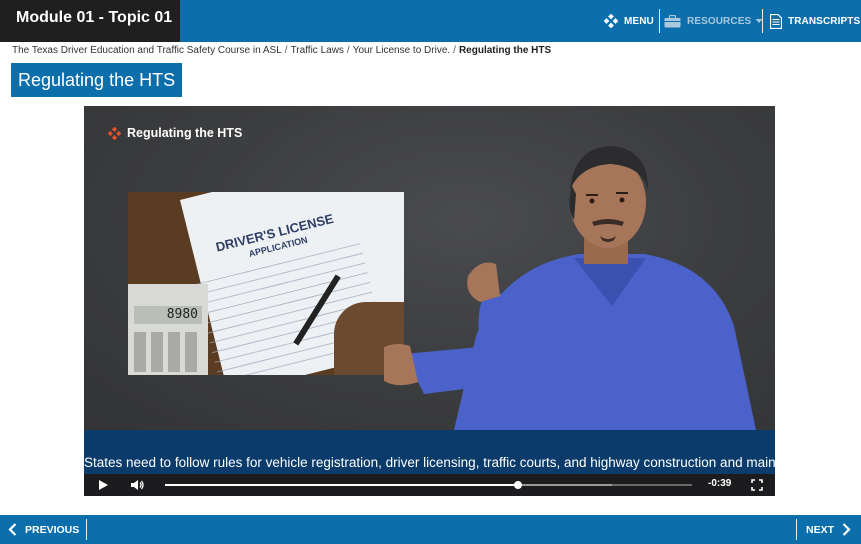  Describe the element at coordinates (90, 21) in the screenshot. I see `module-title: Module 01 - Topic 01` at that location.